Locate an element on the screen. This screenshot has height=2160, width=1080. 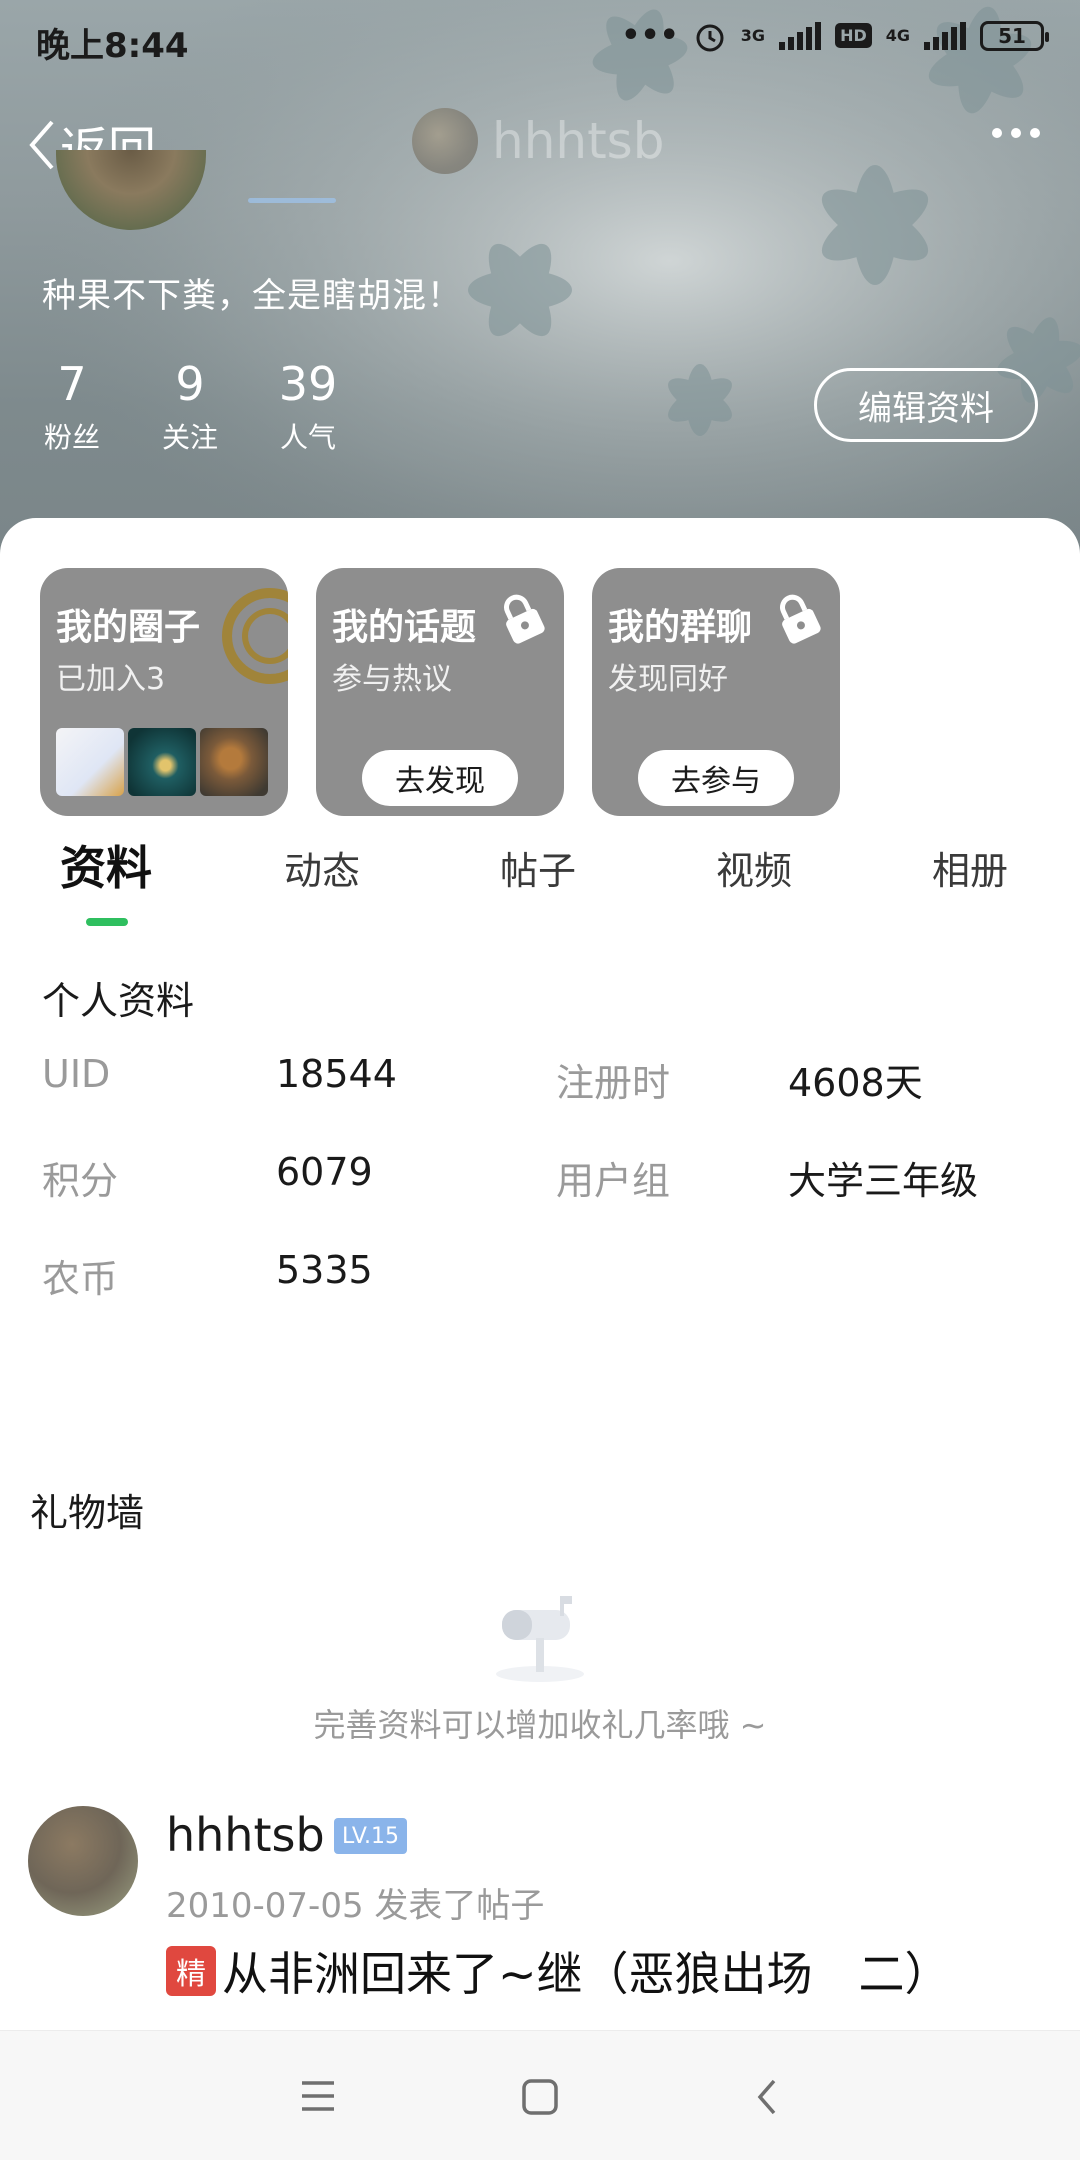
tab-activity: 动态 is located at coordinates (322, 867).